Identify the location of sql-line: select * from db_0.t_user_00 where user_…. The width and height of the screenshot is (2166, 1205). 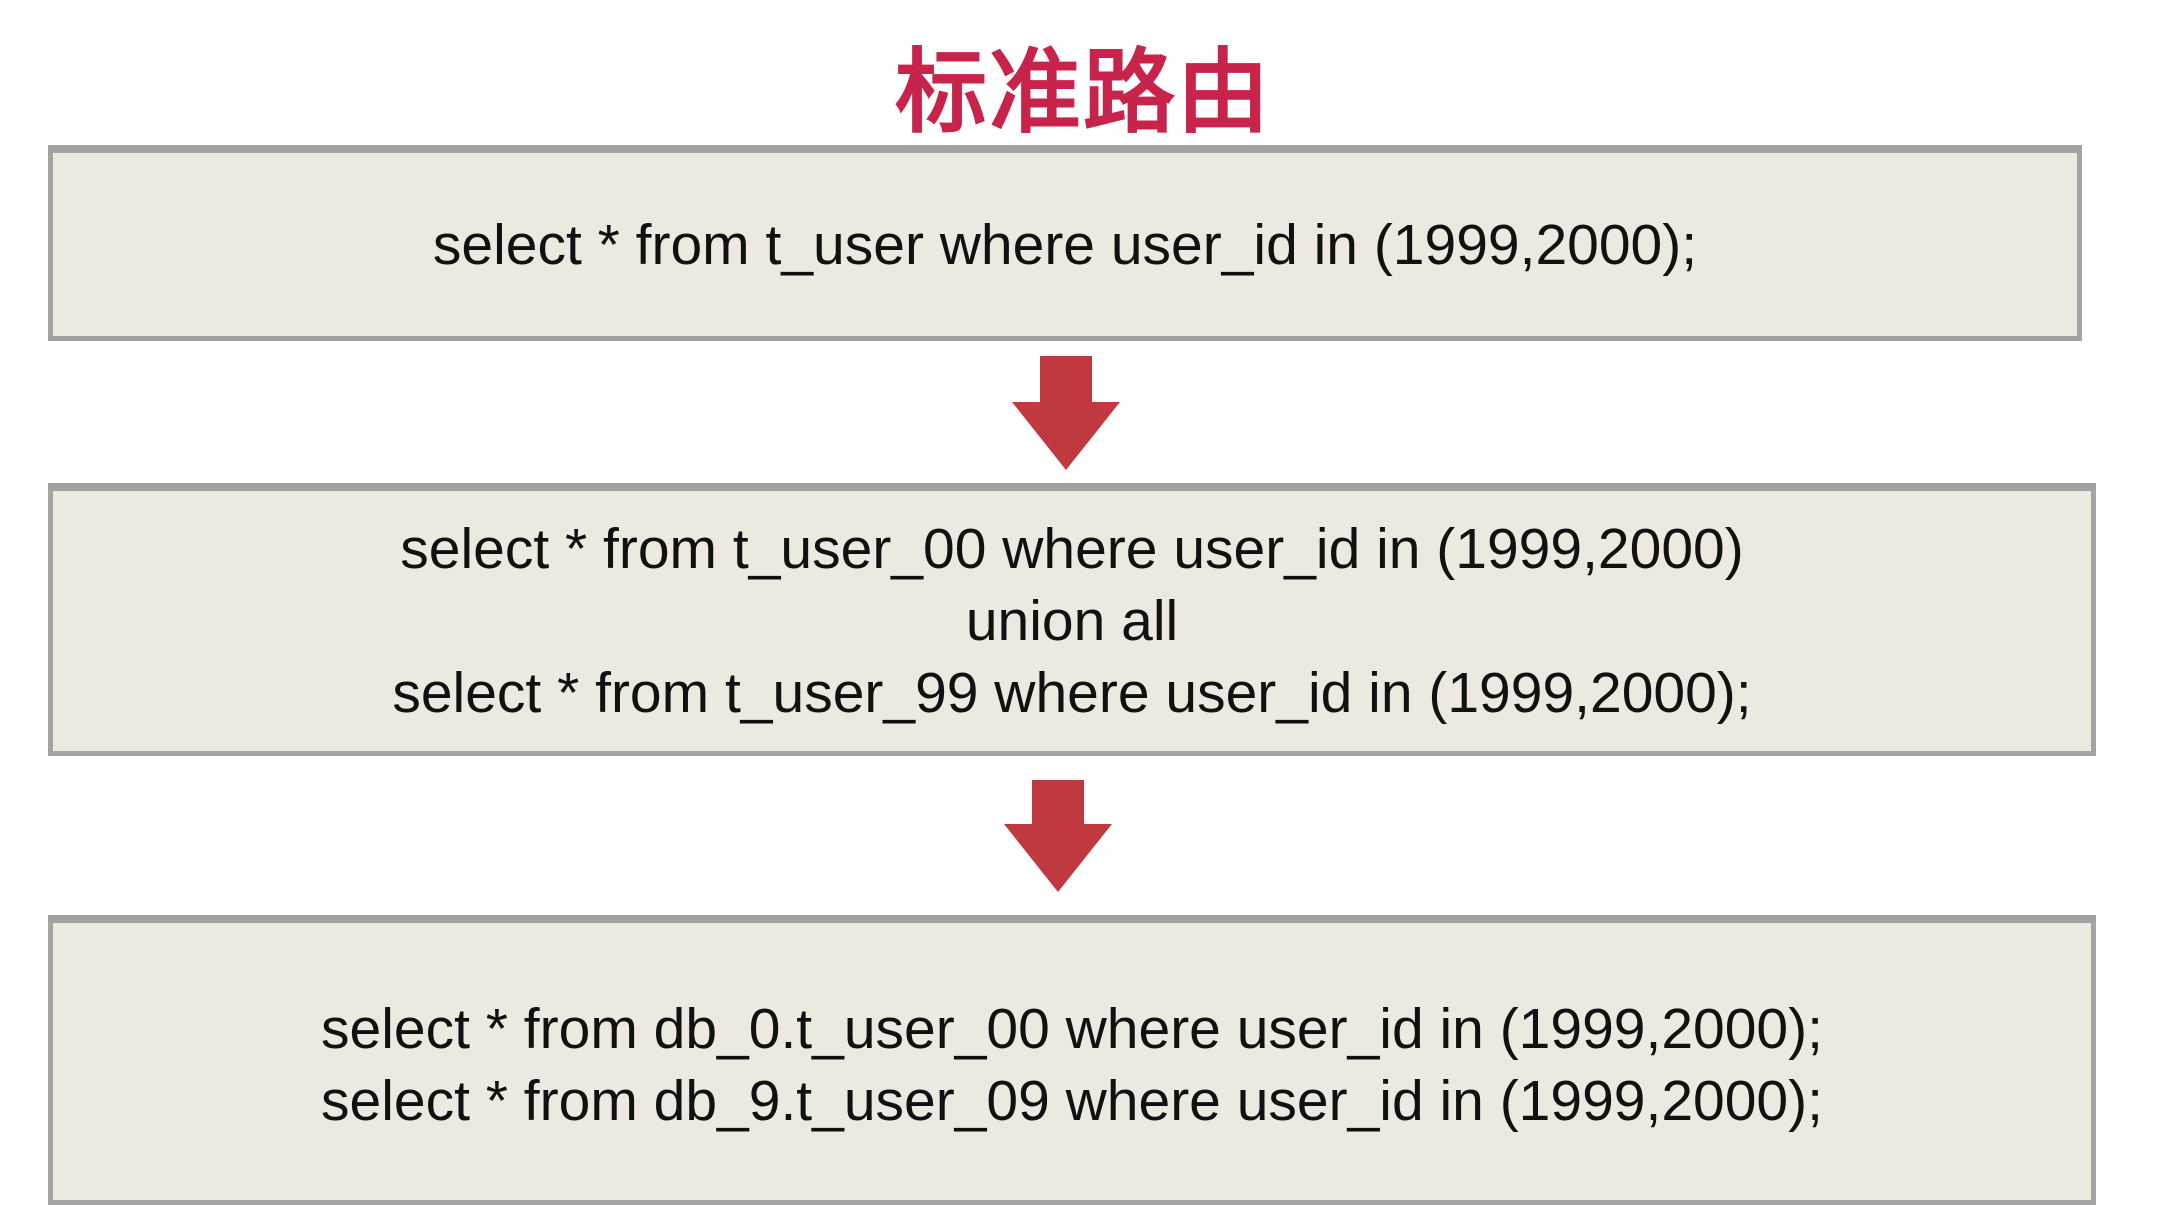
(1072, 1029).